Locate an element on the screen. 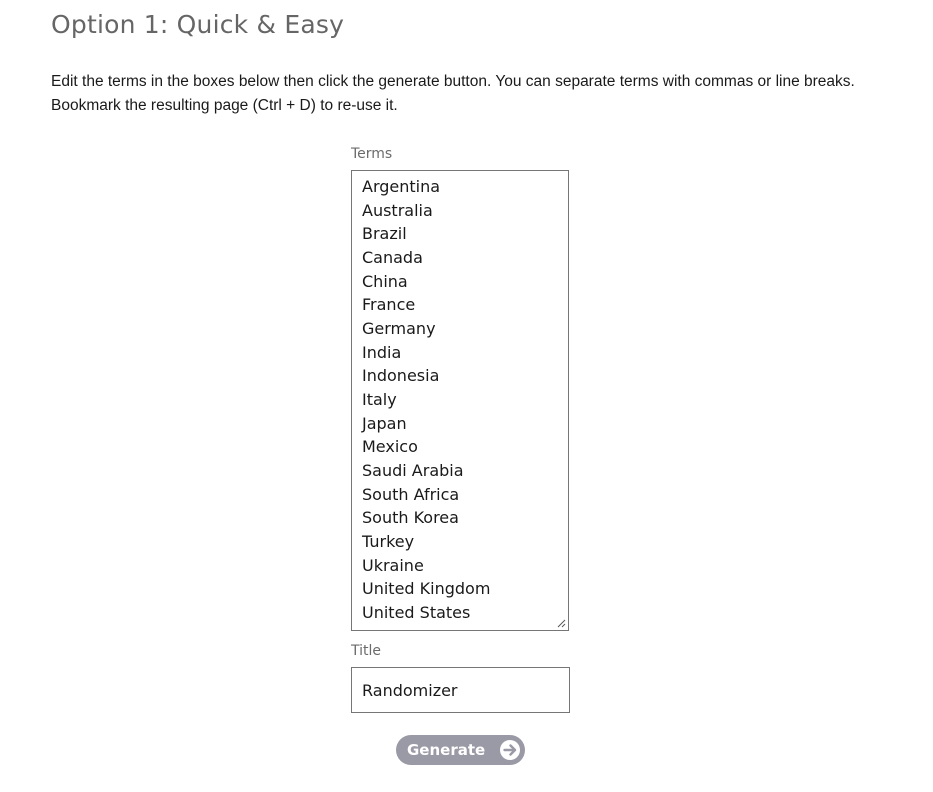 The width and height of the screenshot is (933, 792). term-line: United States is located at coordinates (416, 612).